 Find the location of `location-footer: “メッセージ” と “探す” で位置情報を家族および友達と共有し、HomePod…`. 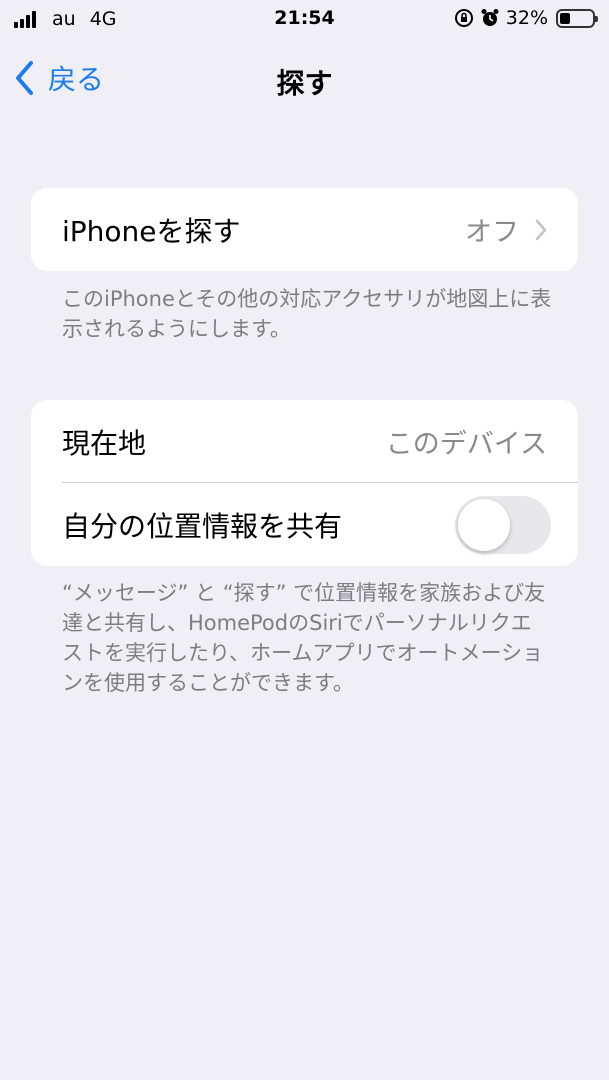

location-footer: “メッセージ” と “探す” で位置情報を家族および友達と共有し、HomePod… is located at coordinates (304, 638).